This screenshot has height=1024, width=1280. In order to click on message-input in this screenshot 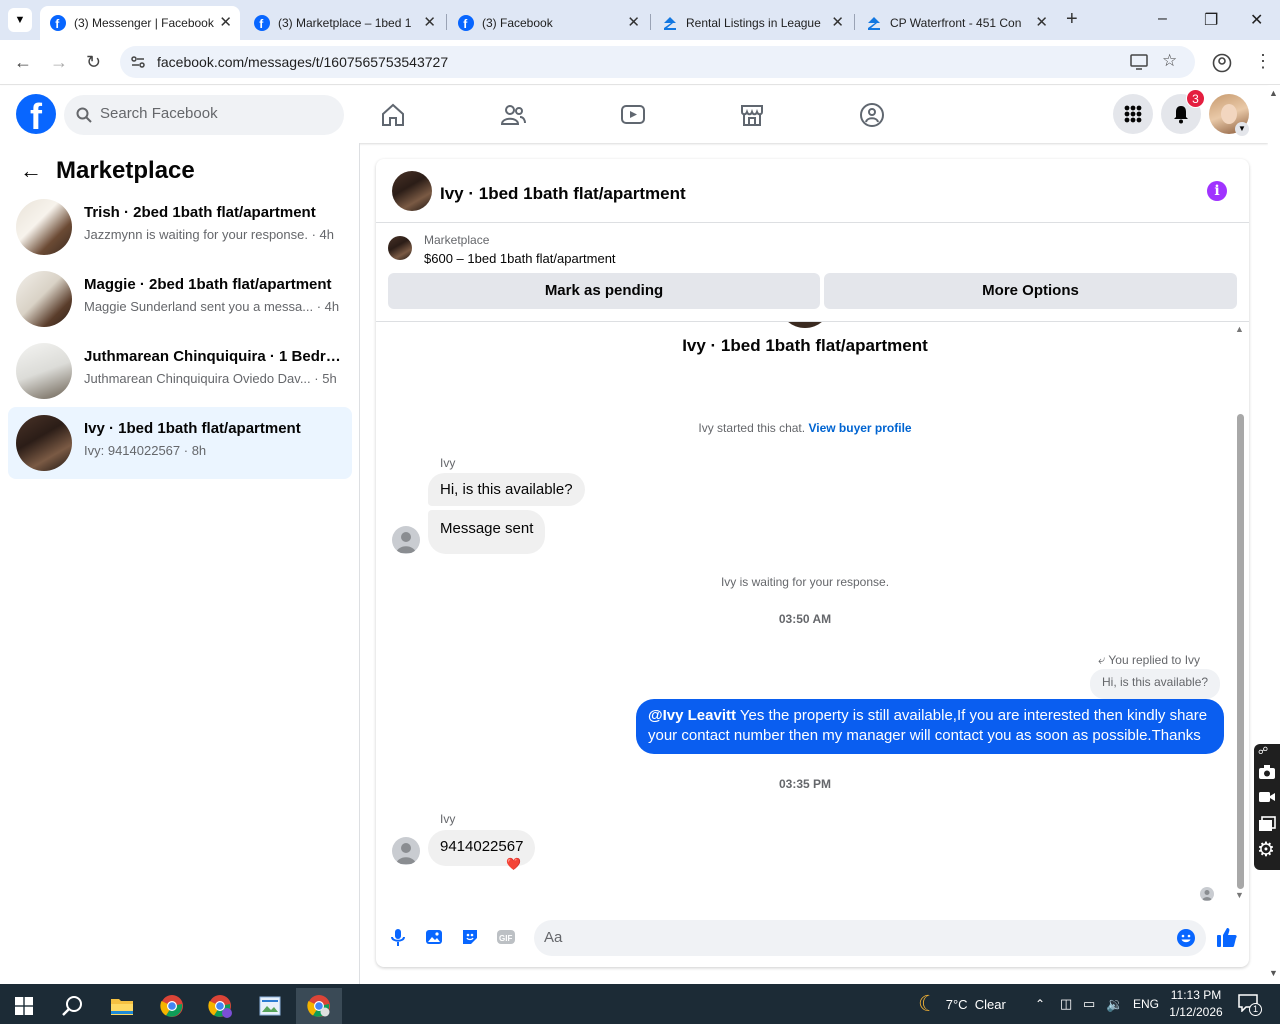, I will do `click(844, 937)`.